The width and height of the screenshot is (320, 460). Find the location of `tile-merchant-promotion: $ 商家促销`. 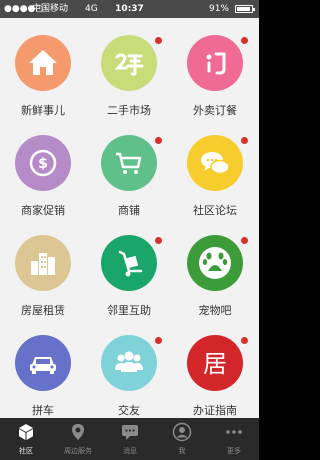

tile-merchant-promotion: $ 商家促销 is located at coordinates (43, 172).